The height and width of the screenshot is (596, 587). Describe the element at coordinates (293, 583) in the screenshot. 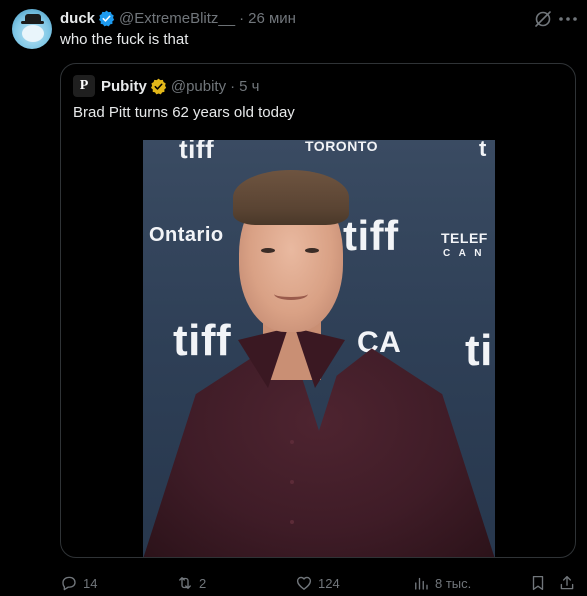

I see `tweet-actions-bar: 14 2 124 8 тыс.` at that location.